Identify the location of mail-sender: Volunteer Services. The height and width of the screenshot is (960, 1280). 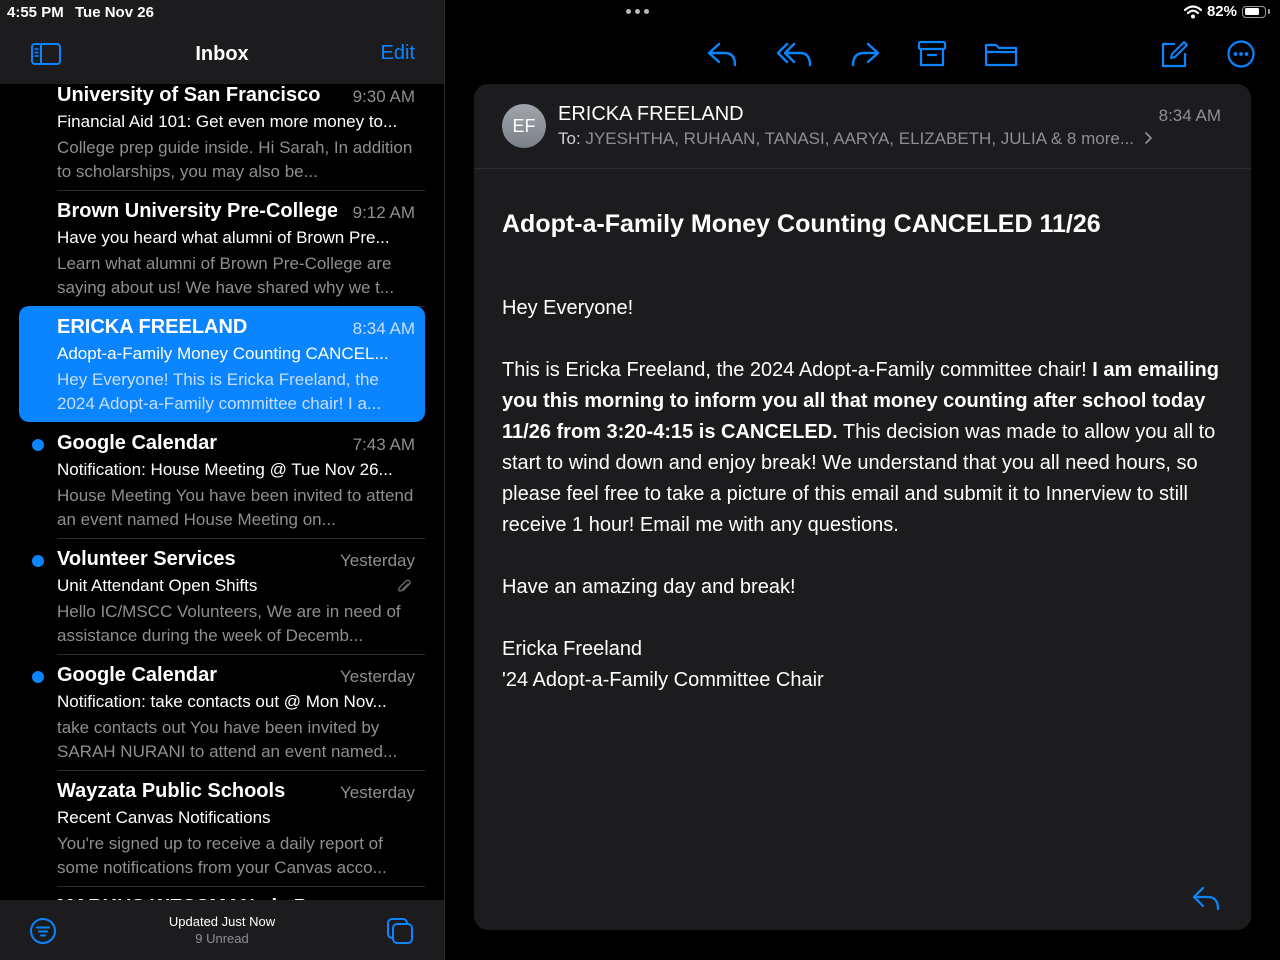
(146, 559).